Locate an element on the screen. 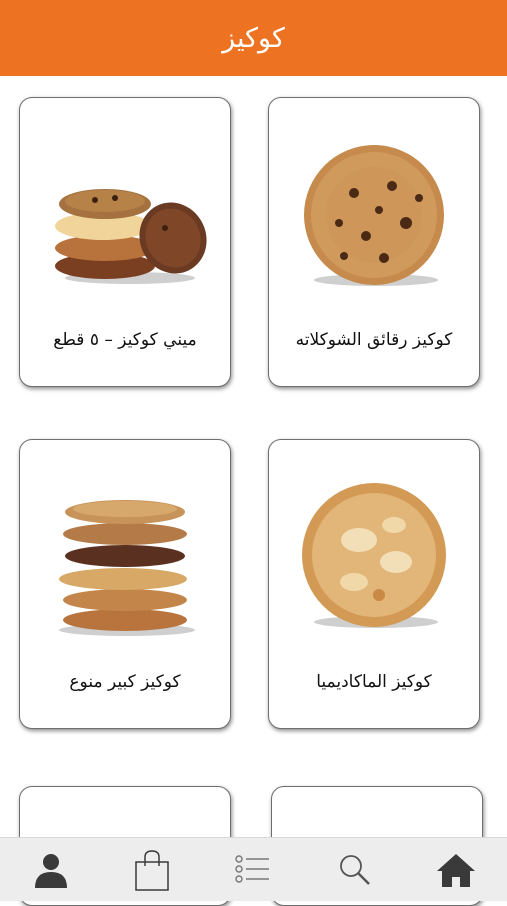  shopping-bag-icon is located at coordinates (152, 870).